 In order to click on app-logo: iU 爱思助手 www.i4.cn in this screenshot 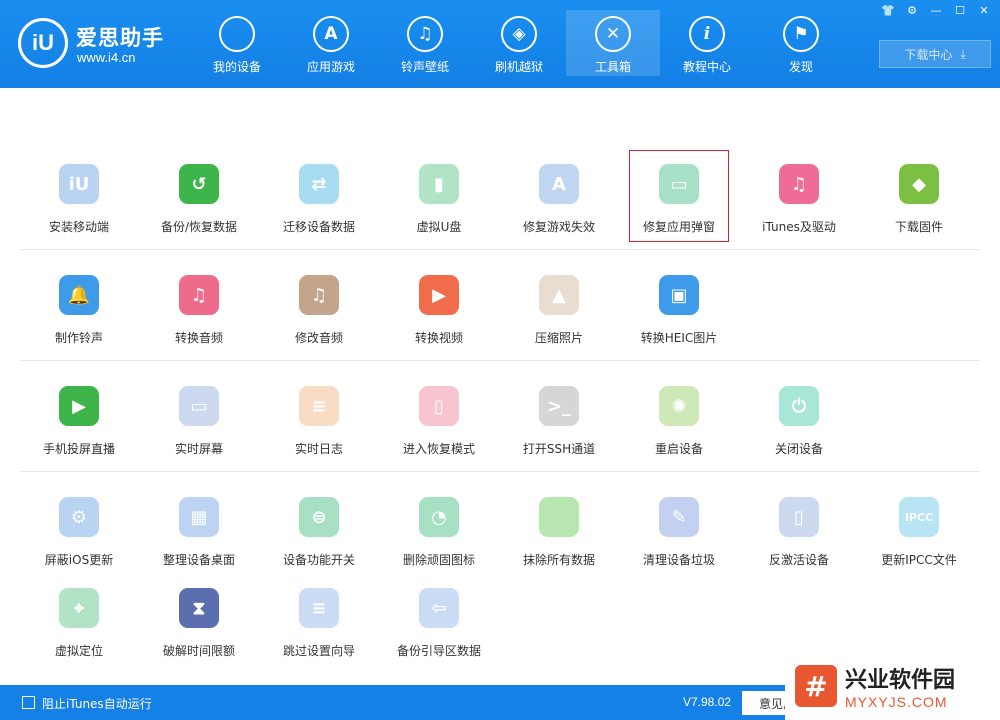, I will do `click(98, 43)`.